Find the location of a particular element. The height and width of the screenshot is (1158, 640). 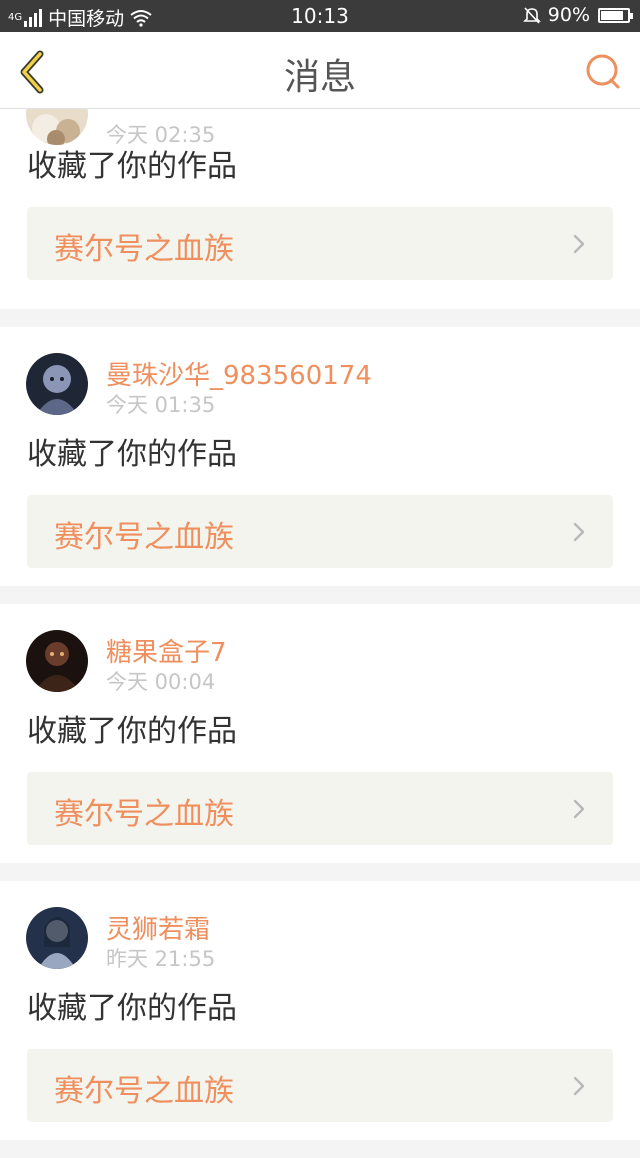

status-bar: 4G 中国移动 10:13 90% is located at coordinates (320, 16).